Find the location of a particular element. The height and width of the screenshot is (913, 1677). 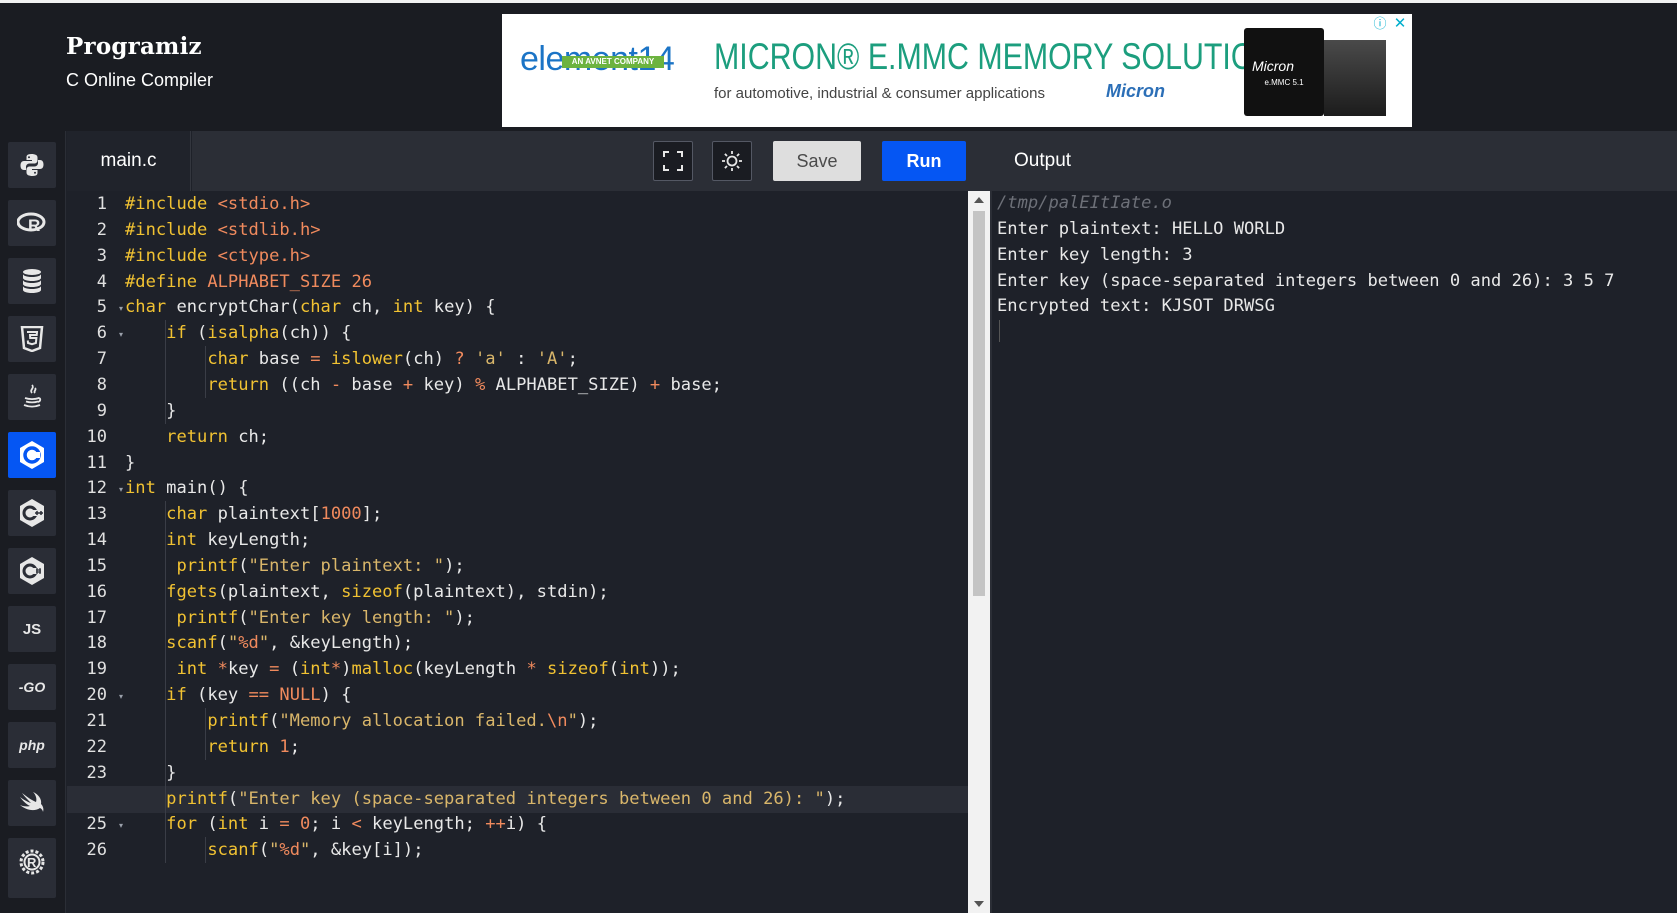

output-line: Enter key length: 3 is located at coordinates (1095, 254).